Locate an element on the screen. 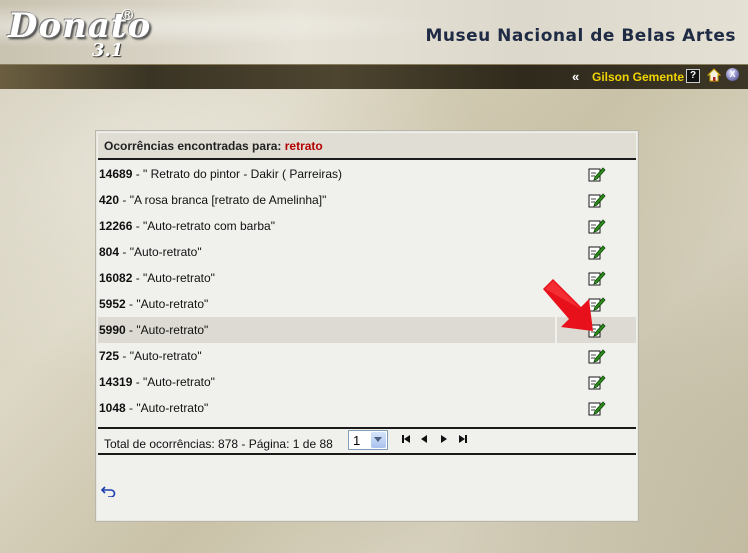 The height and width of the screenshot is (553, 748). result-id: 5952 is located at coordinates (112, 304).